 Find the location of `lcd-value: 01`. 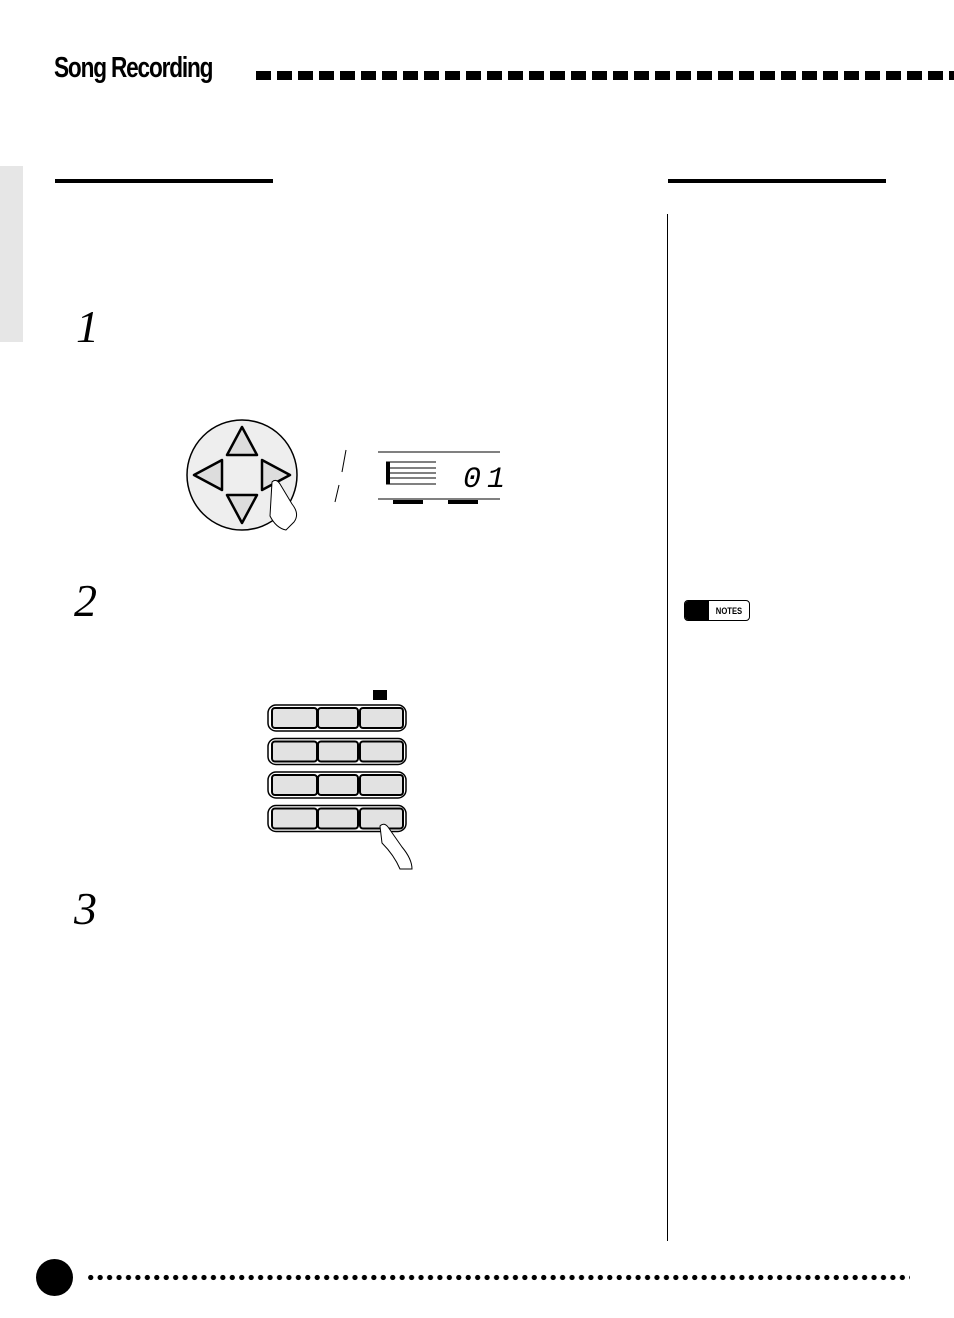

lcd-value: 01 is located at coordinates (487, 480).